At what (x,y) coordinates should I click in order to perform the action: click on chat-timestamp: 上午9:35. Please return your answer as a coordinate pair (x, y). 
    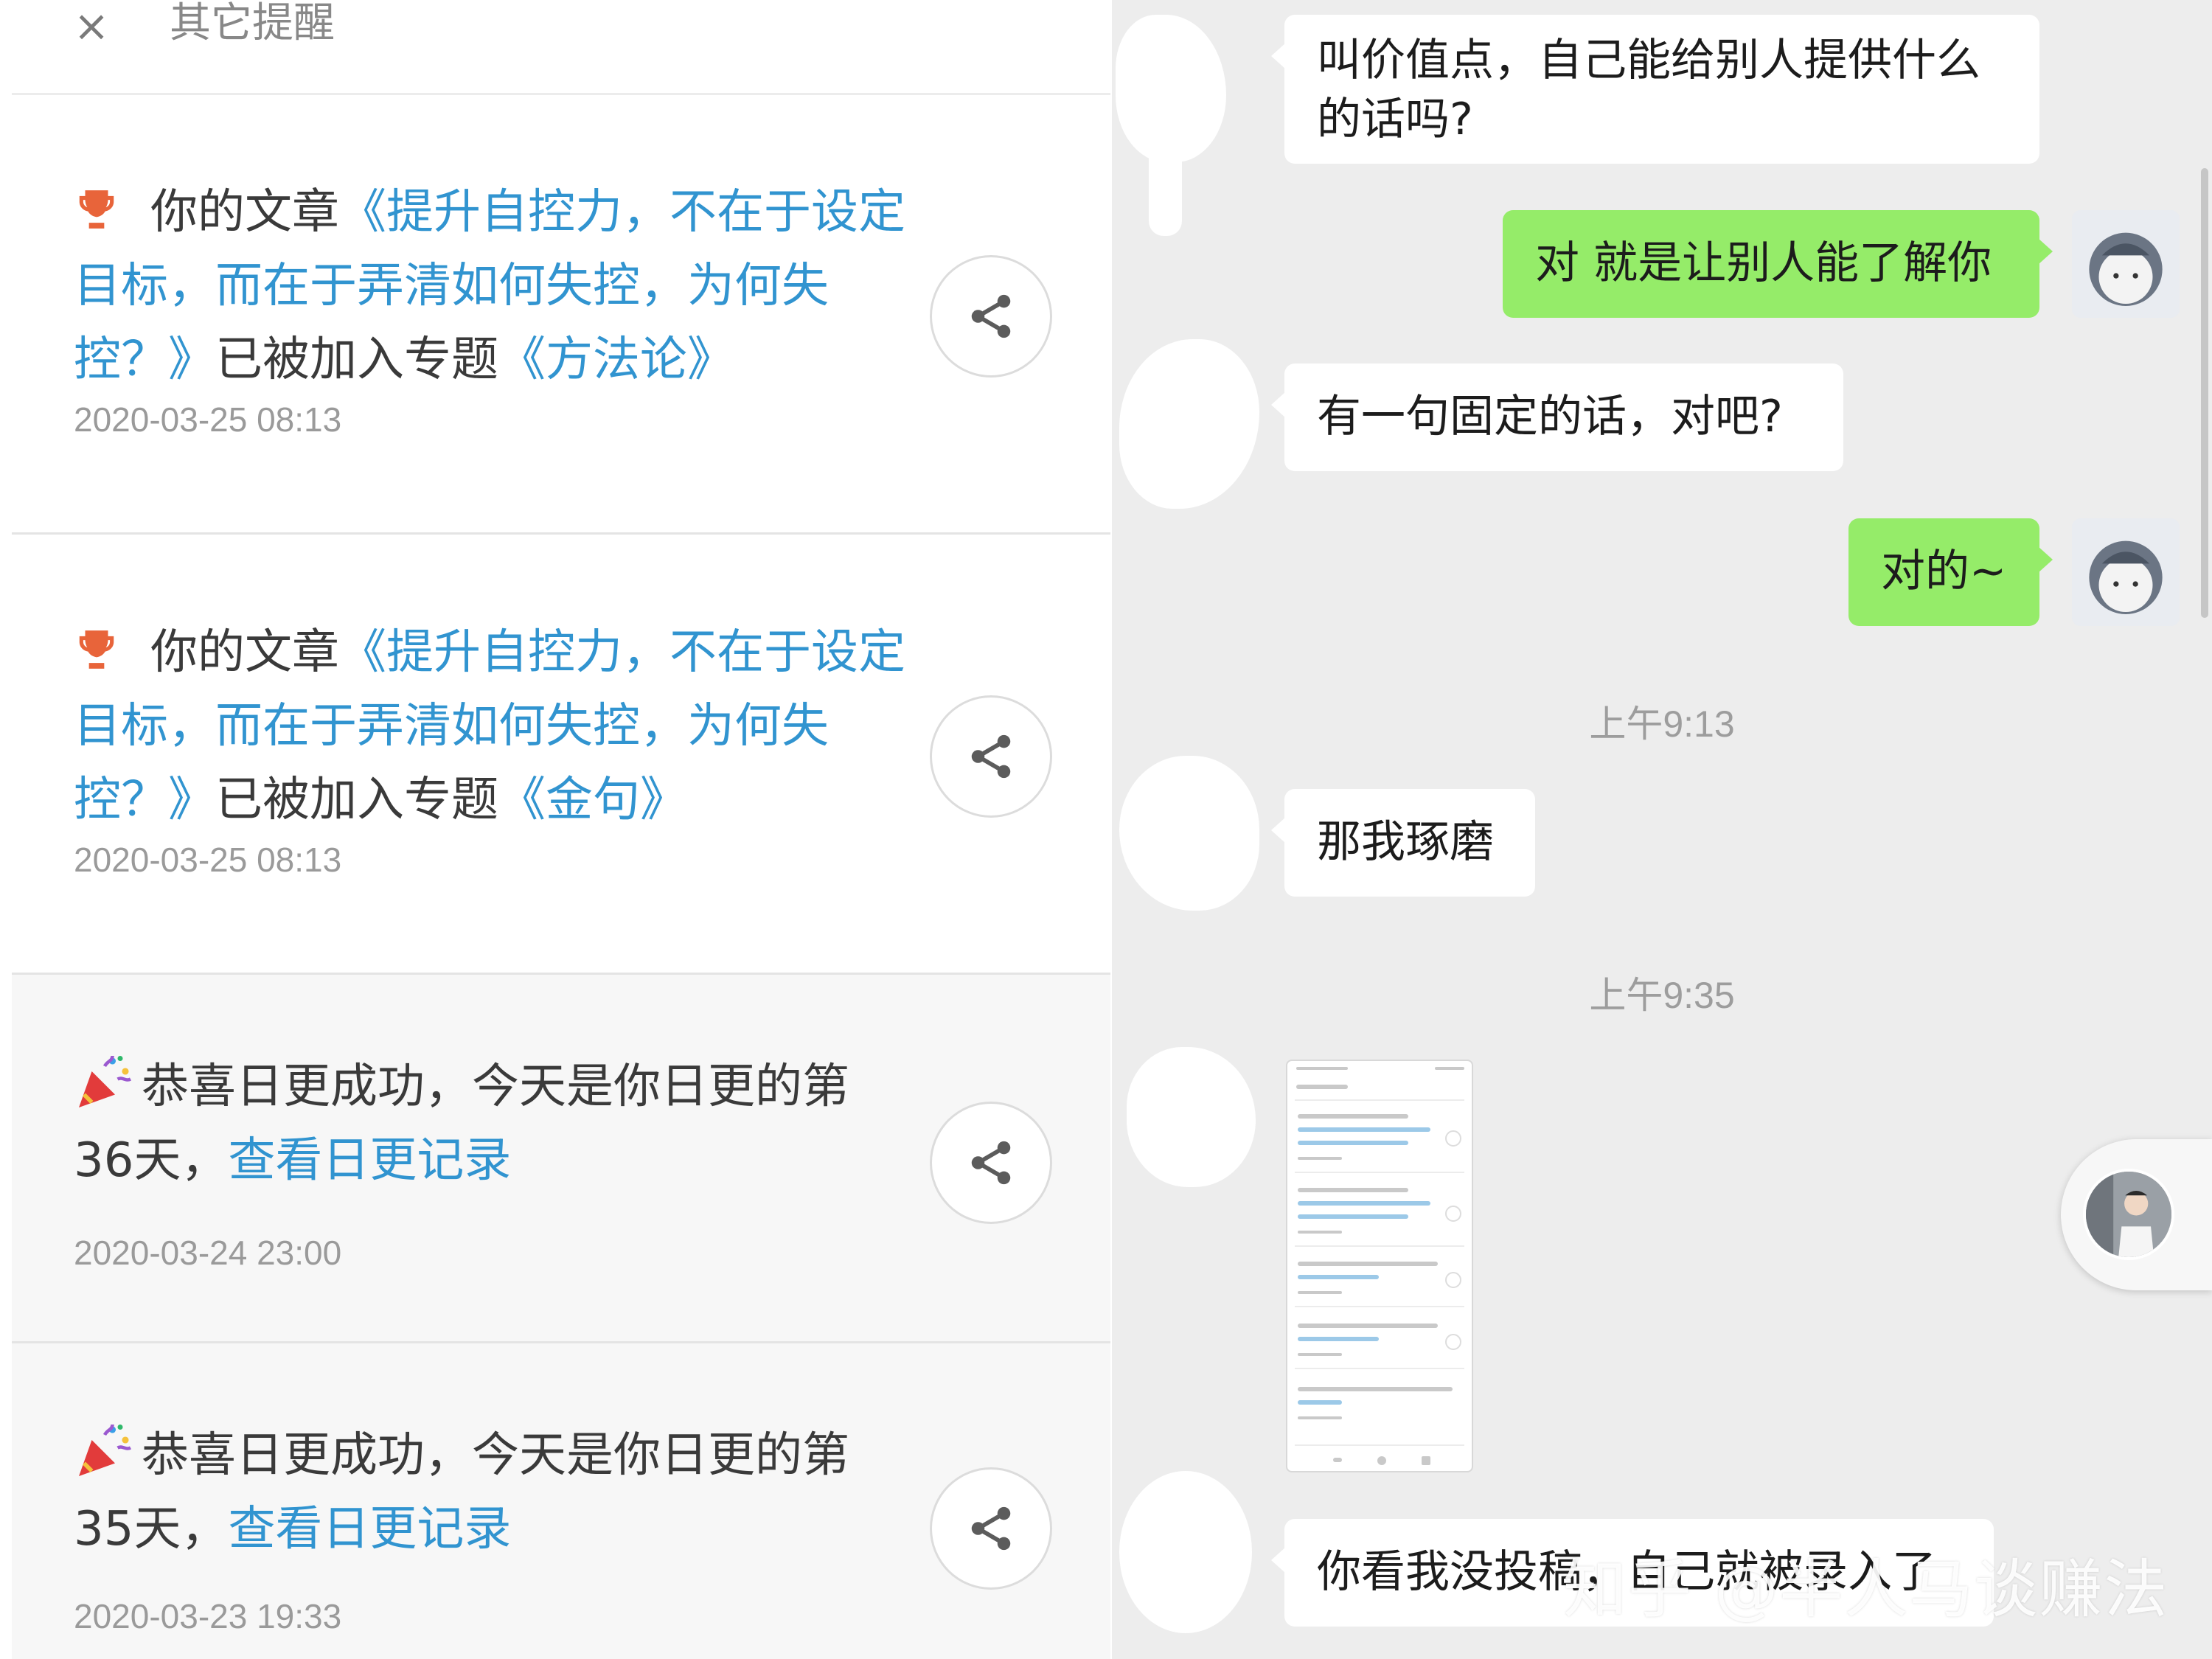
    Looking at the image, I should click on (1662, 995).